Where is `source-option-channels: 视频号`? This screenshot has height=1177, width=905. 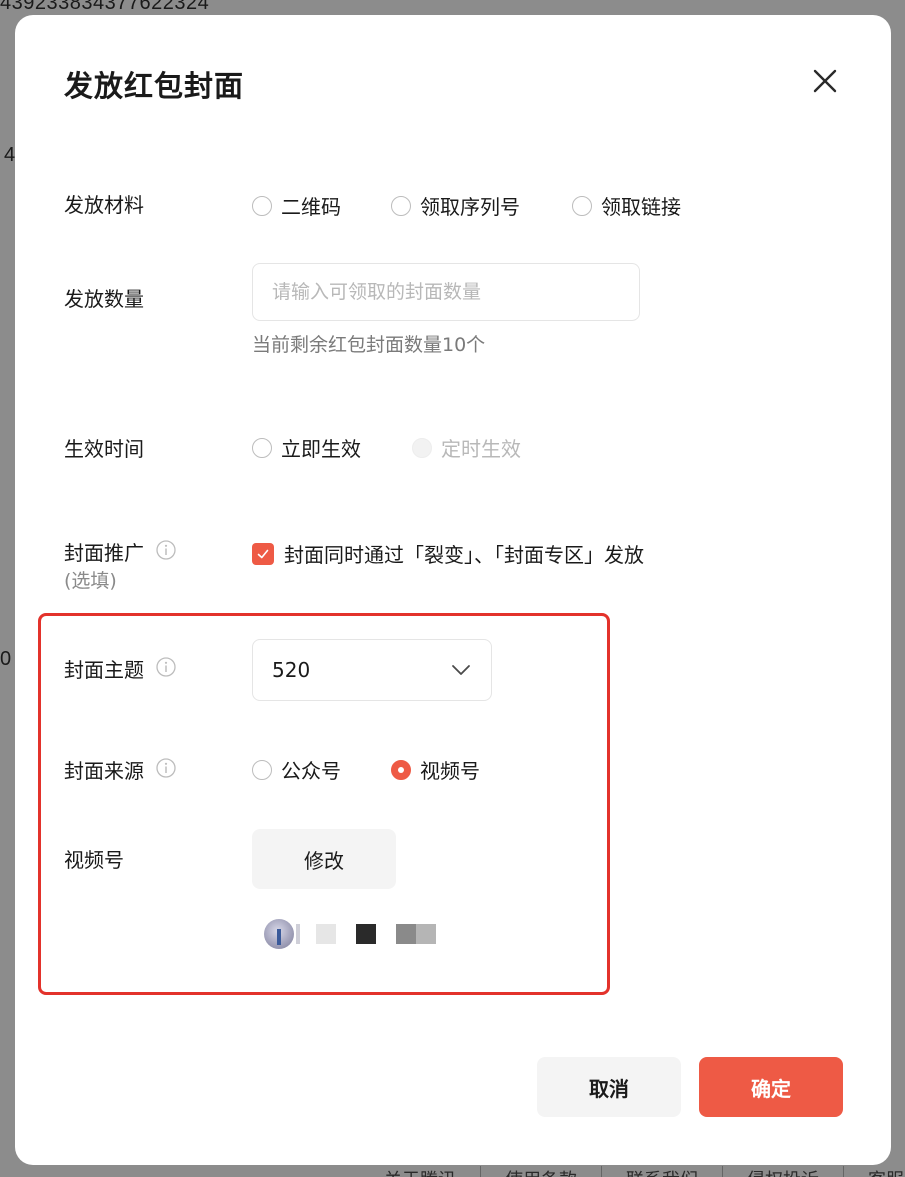 source-option-channels: 视频号 is located at coordinates (435, 769).